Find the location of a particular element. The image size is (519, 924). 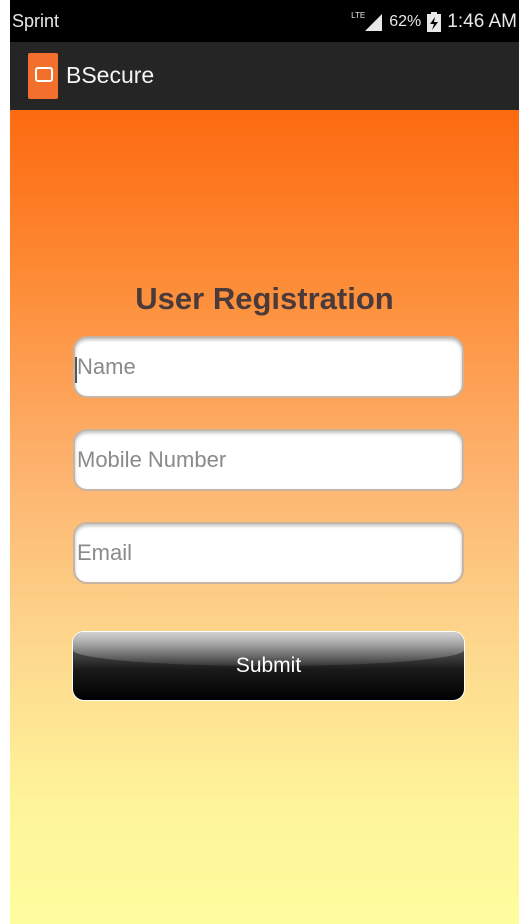

name-input is located at coordinates (268, 367).